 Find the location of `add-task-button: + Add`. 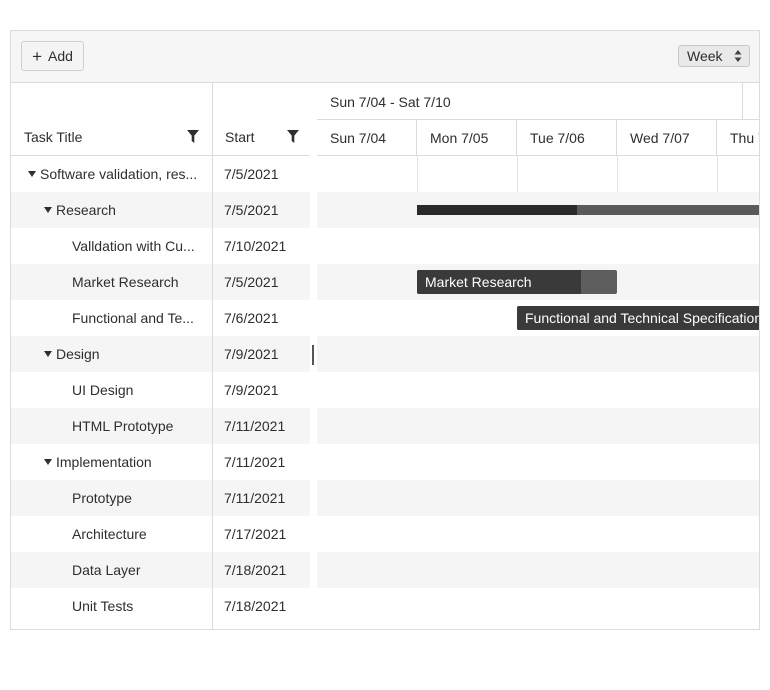

add-task-button: + Add is located at coordinates (52, 56).